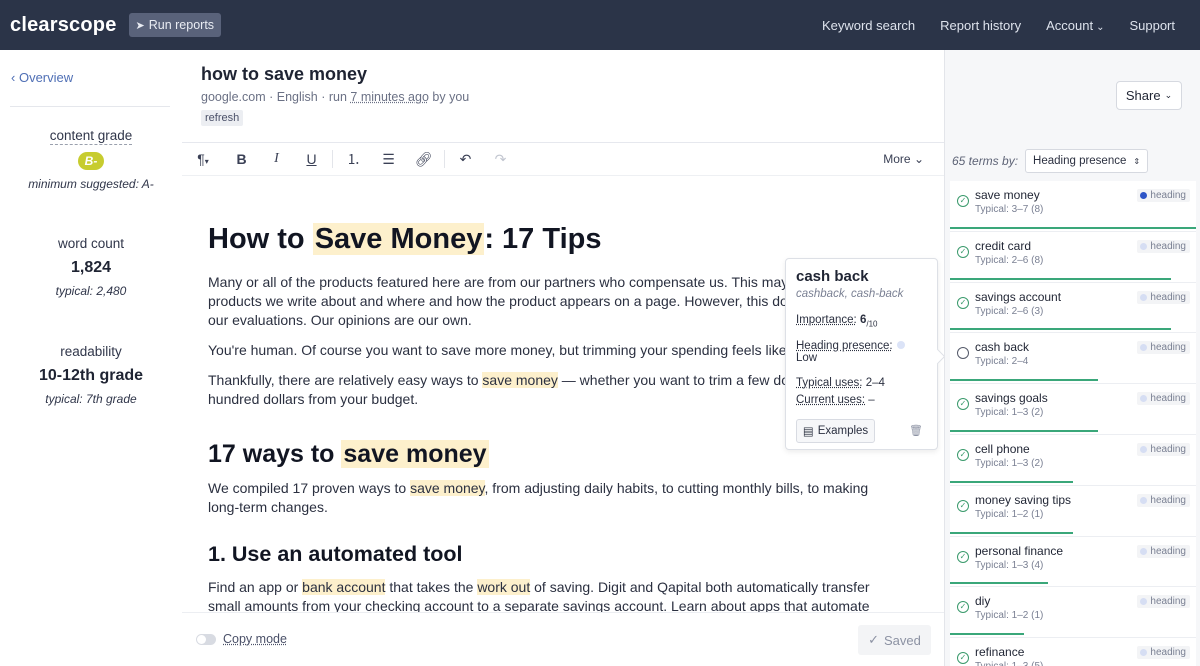 The height and width of the screenshot is (666, 1200). I want to click on p4-highlighted-term: save money, so click(447, 488).